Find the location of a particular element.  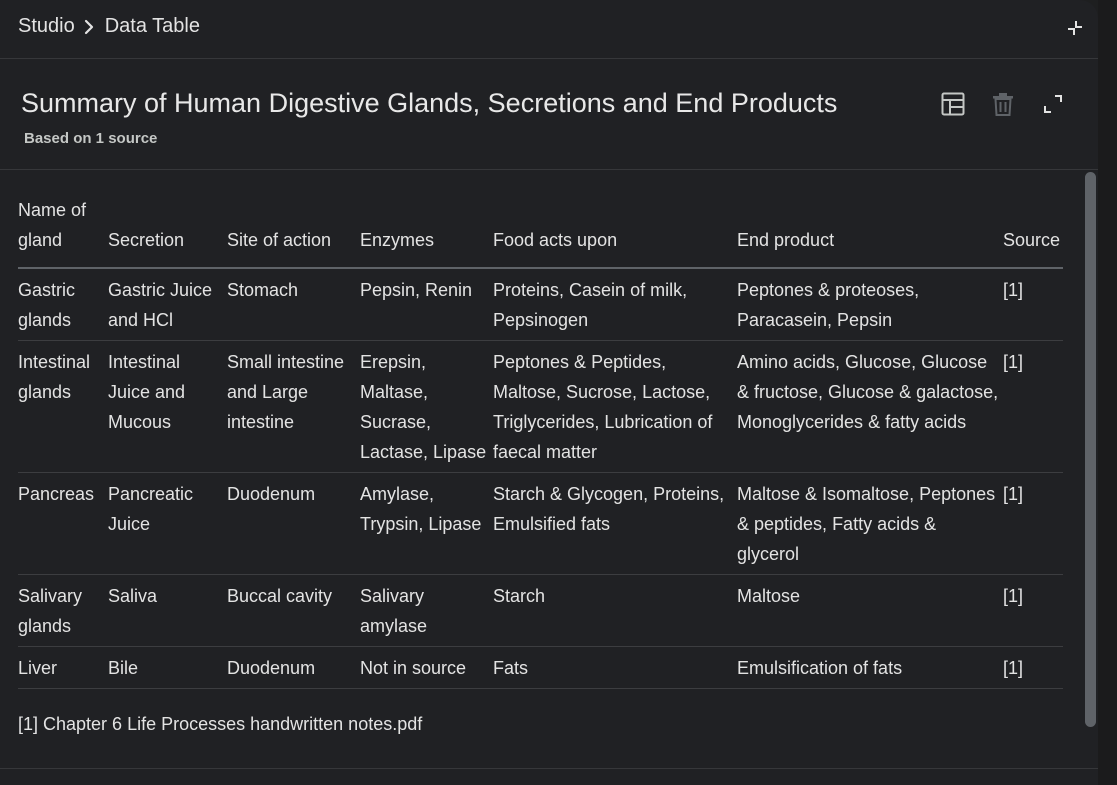

table-cell: Pepsin, Renin is located at coordinates (426, 304).